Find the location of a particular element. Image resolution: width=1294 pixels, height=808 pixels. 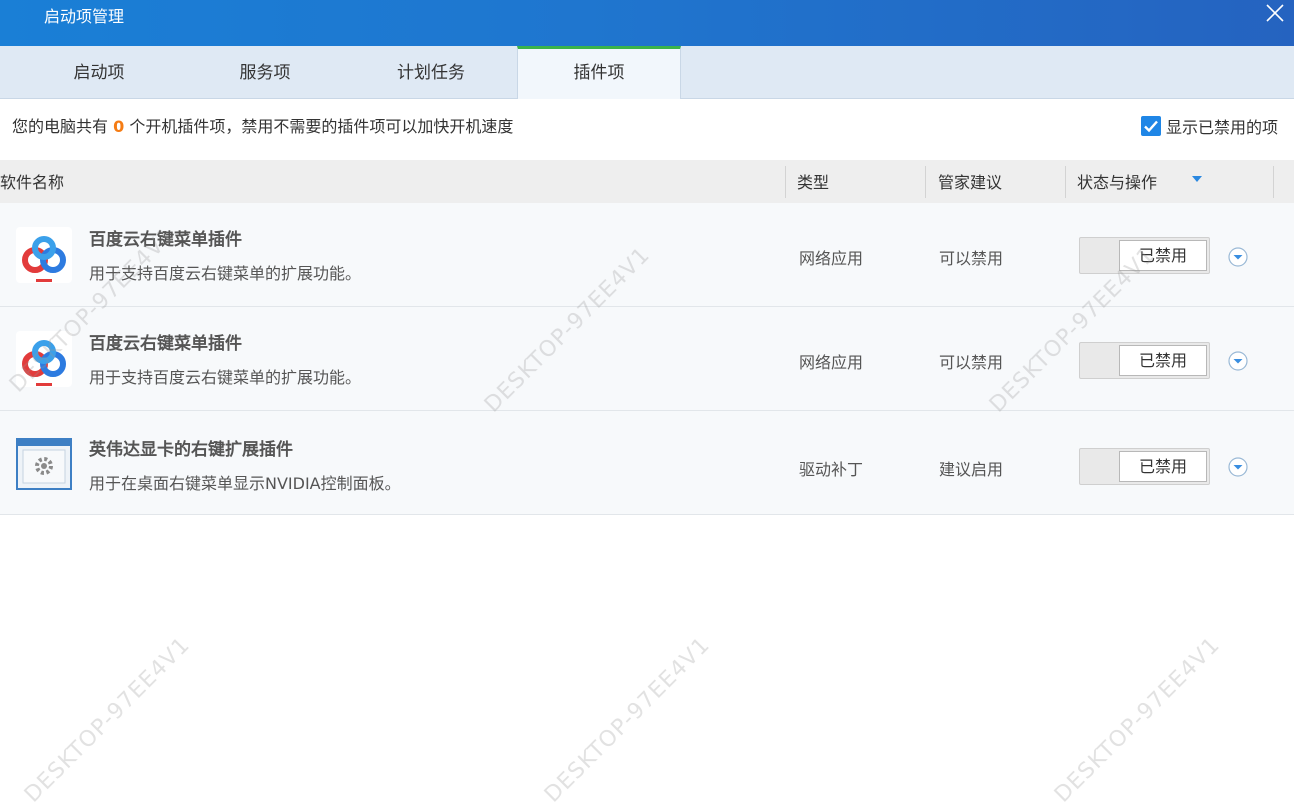

plugin-name: 英伟达显卡的右键扩展插件 is located at coordinates (191, 450).